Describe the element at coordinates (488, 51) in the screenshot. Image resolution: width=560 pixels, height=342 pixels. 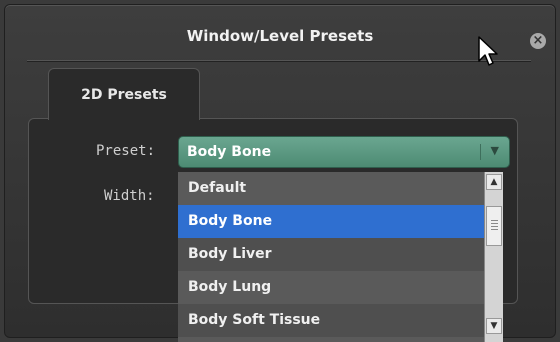
I see `mouse-pointer-icon` at that location.